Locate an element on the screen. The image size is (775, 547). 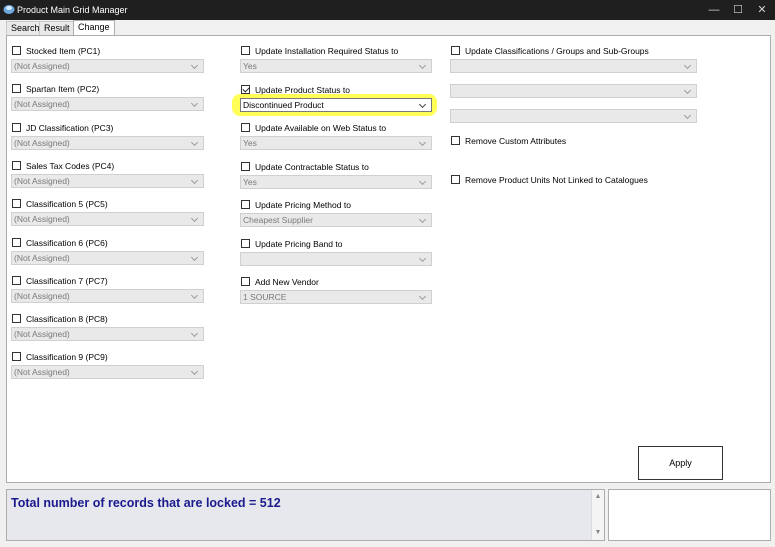
app-icon is located at coordinates (9, 9).